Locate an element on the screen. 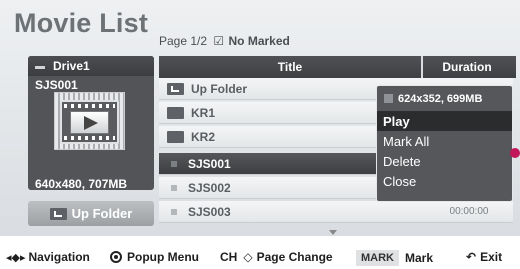 Image resolution: width=520 pixels, height=269 pixels. help-mark: MARK Mark is located at coordinates (394, 258).